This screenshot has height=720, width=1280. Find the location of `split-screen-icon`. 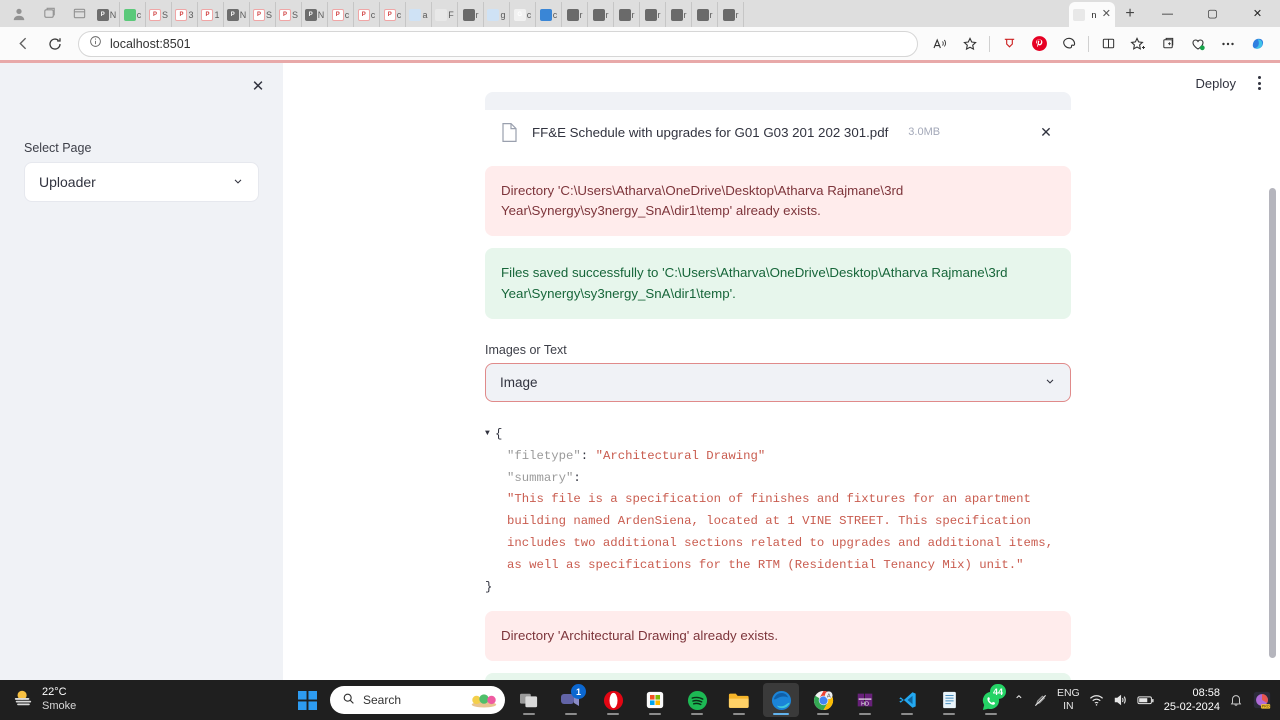

split-screen-icon is located at coordinates (1108, 44).